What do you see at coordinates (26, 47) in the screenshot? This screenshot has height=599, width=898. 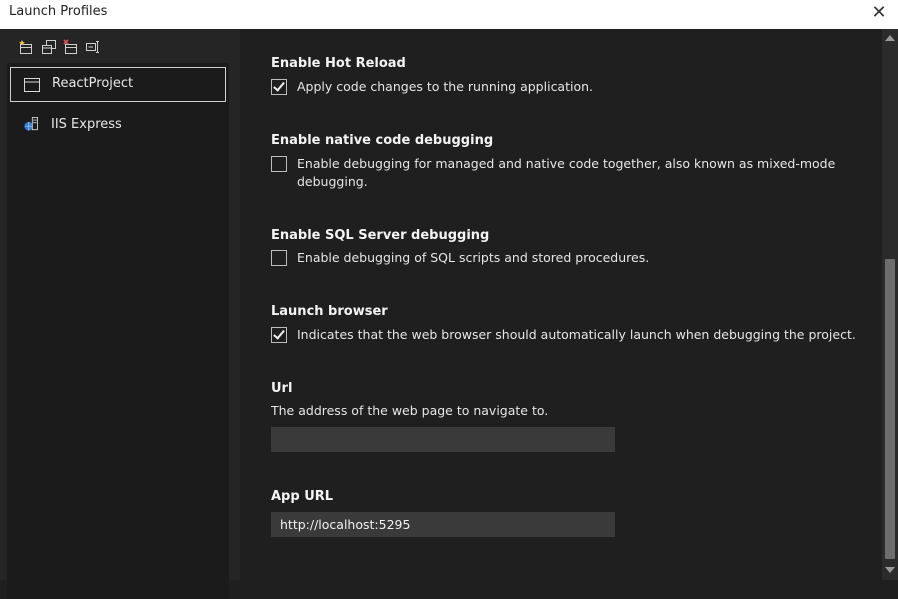 I see `new-profile-icon` at bounding box center [26, 47].